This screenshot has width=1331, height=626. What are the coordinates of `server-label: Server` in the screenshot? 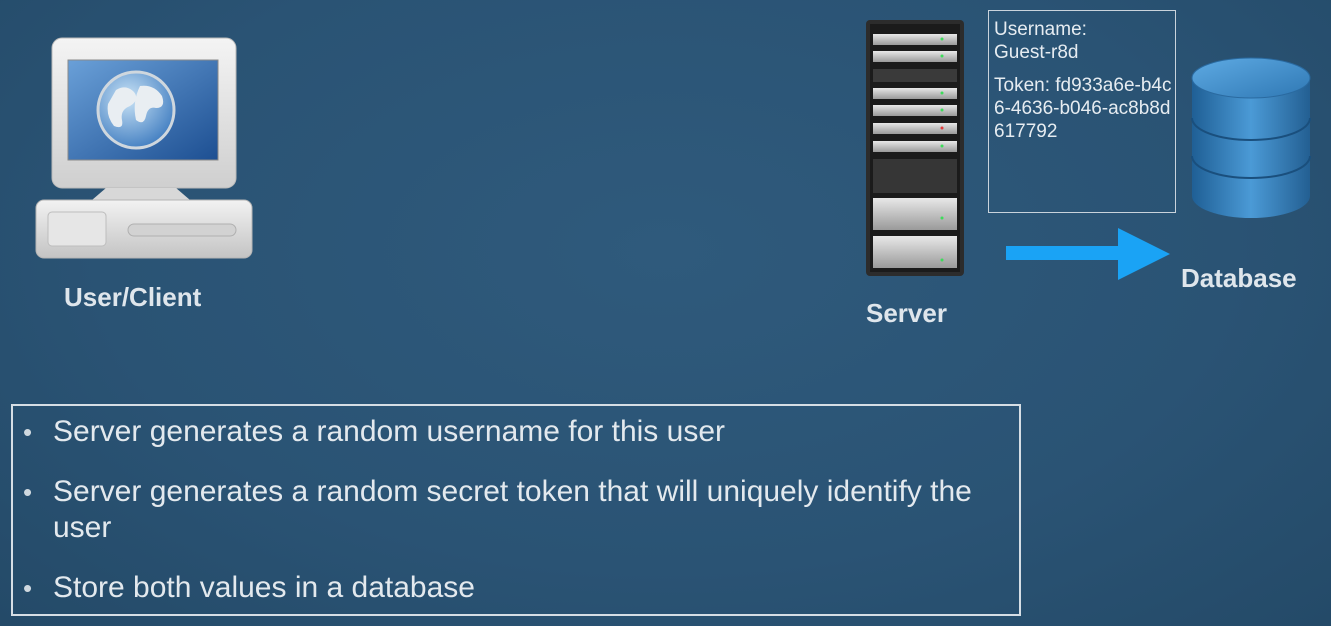 It's located at (906, 313).